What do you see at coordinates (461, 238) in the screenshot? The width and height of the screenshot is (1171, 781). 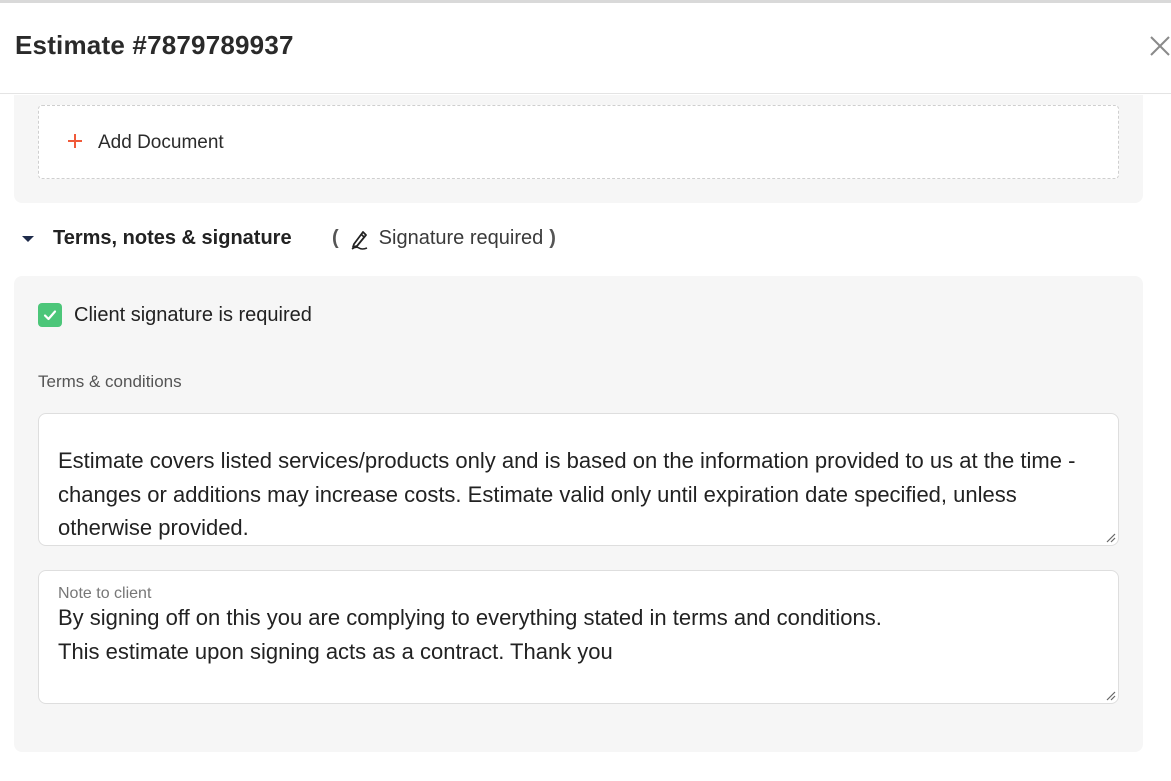 I see `signature-required-text: Signature required` at bounding box center [461, 238].